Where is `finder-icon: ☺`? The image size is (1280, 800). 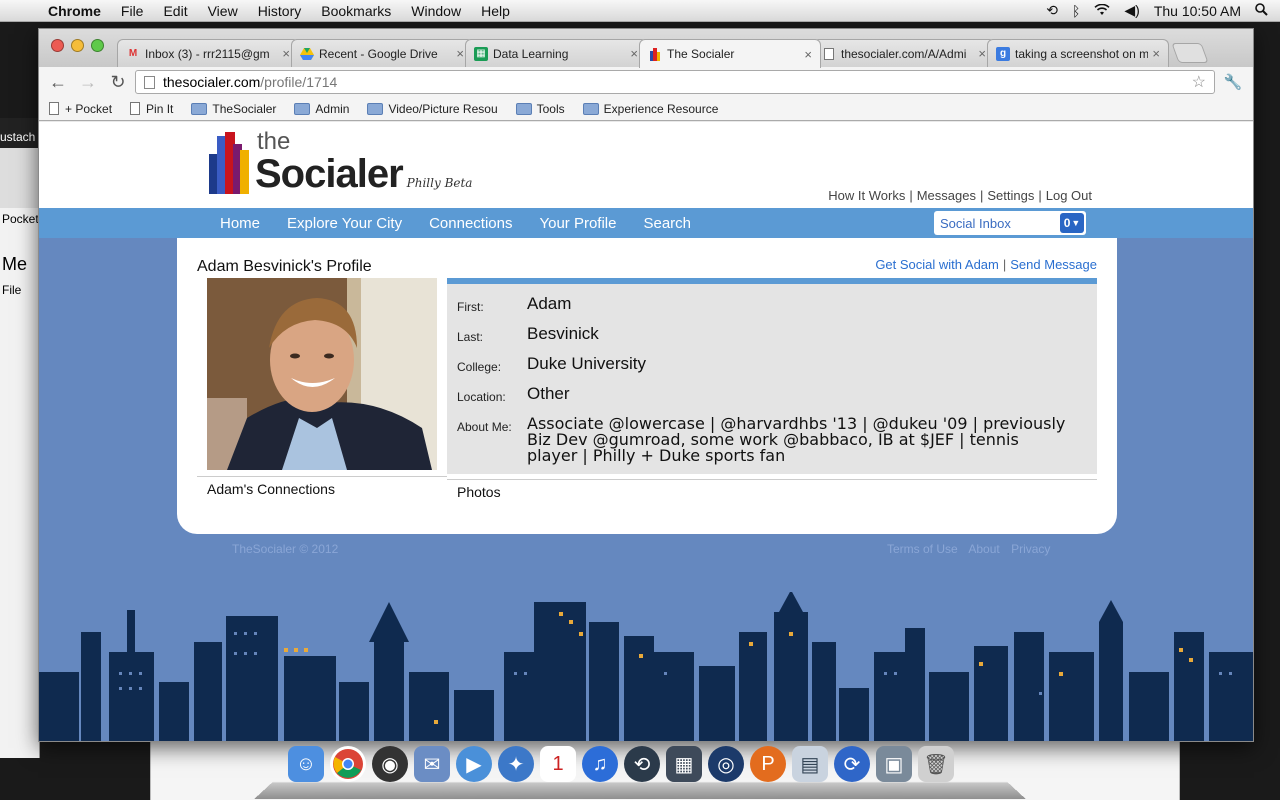
finder-icon: ☺ is located at coordinates (306, 764).